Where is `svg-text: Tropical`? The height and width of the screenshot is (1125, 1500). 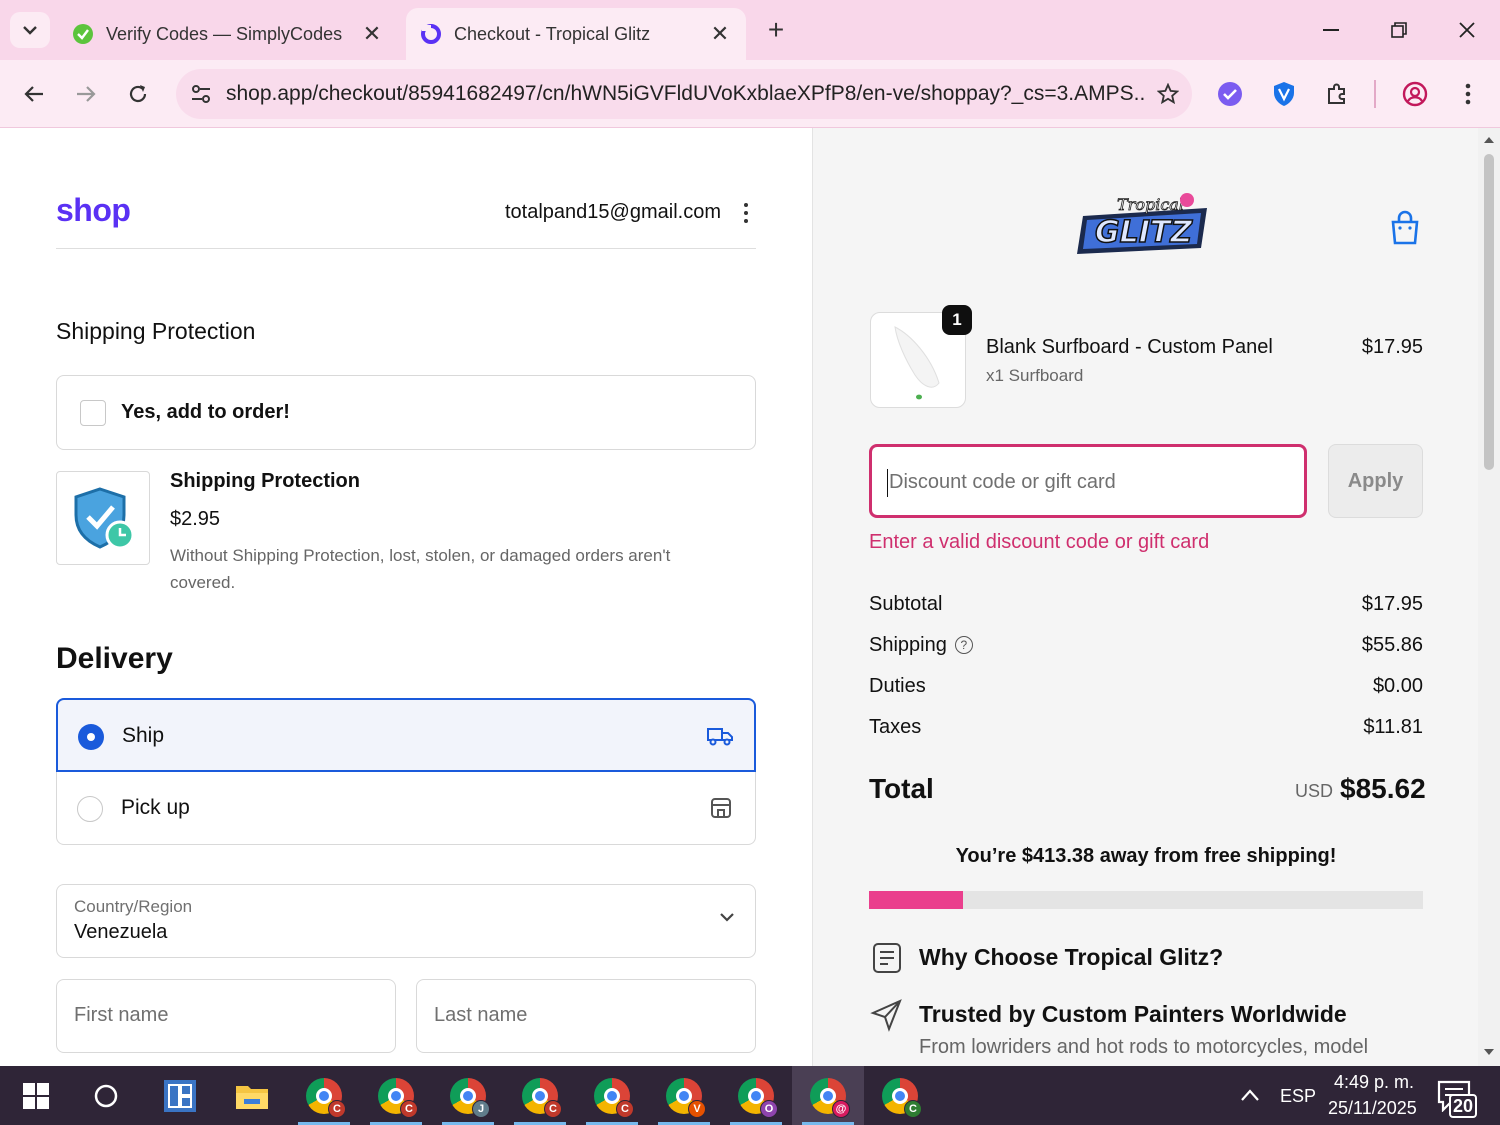 svg-text: Tropical is located at coordinates (1150, 204).